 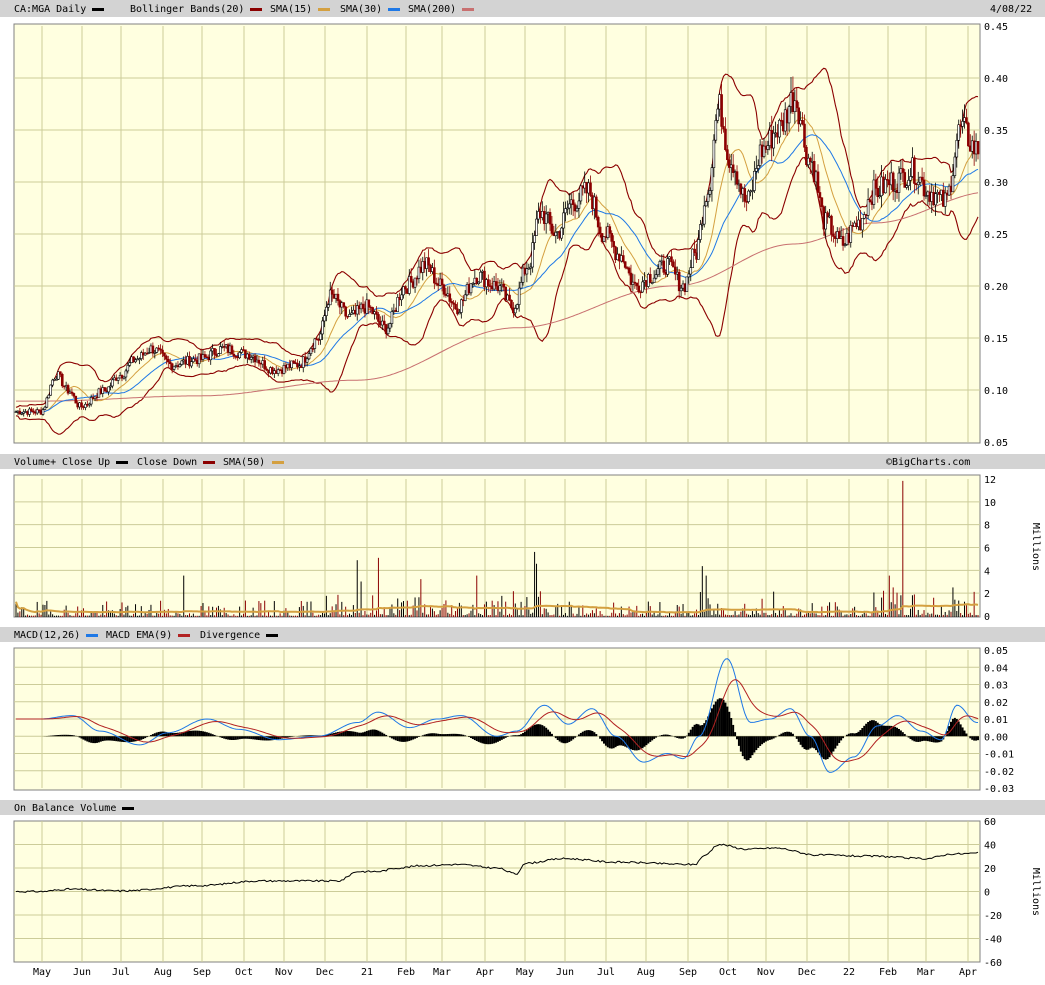 What do you see at coordinates (993, 963) in the screenshot?
I see `obv-tick-label: -60` at bounding box center [993, 963].